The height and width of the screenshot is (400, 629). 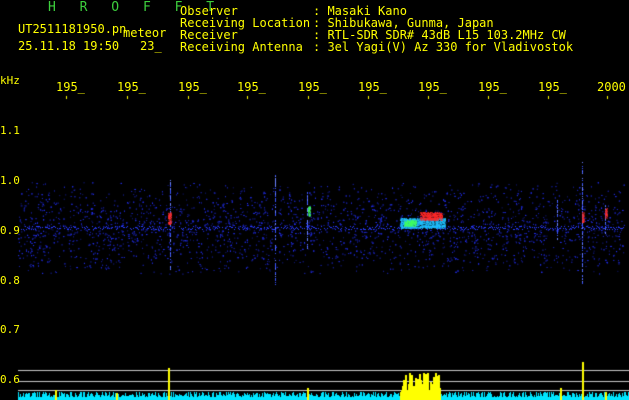 What do you see at coordinates (10, 80) in the screenshot?
I see `y-axis-unit: kHz` at bounding box center [10, 80].